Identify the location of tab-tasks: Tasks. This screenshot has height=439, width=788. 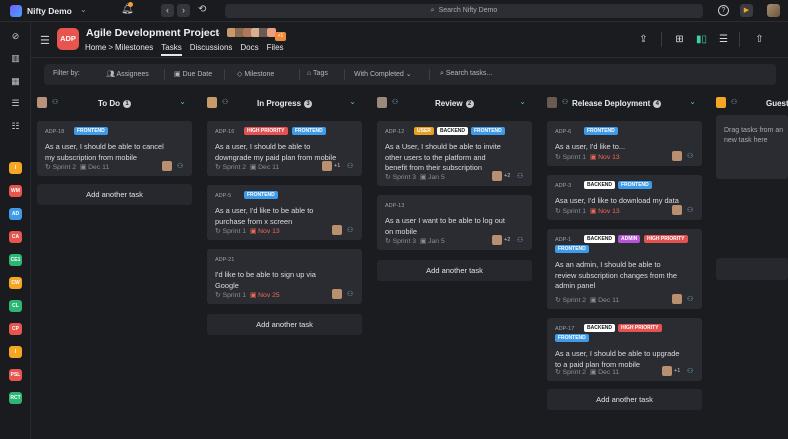
(171, 49).